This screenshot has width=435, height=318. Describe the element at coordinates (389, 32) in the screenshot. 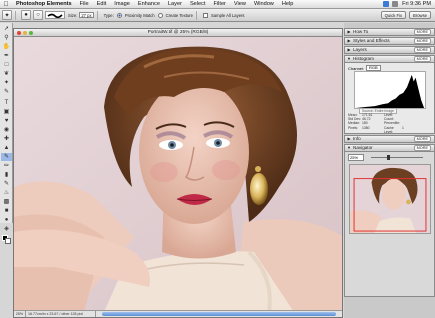

I see `palette-tab-how-to: ▶ How To MORE` at that location.